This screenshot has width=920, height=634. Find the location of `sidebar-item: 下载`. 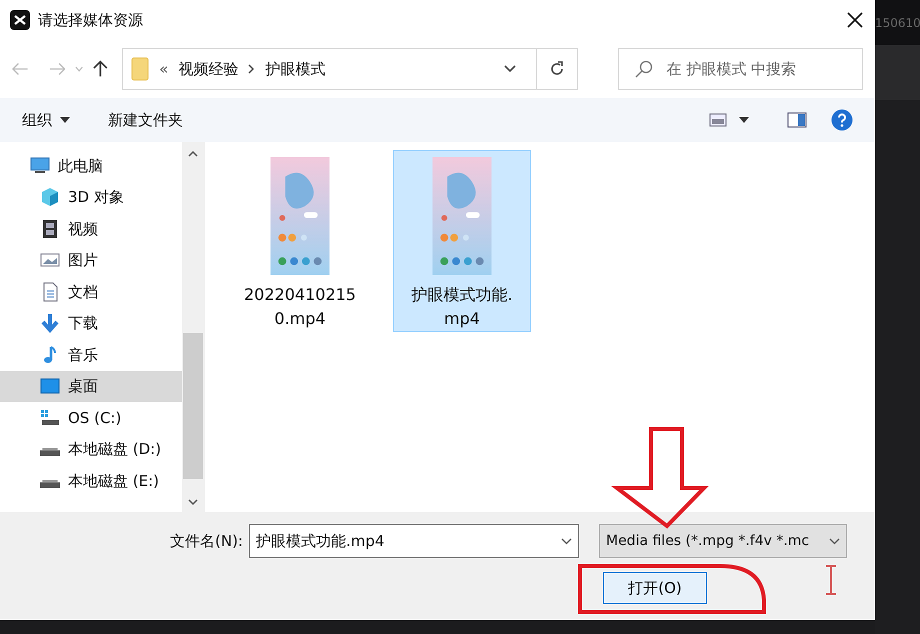

sidebar-item: 下载 is located at coordinates (91, 323).